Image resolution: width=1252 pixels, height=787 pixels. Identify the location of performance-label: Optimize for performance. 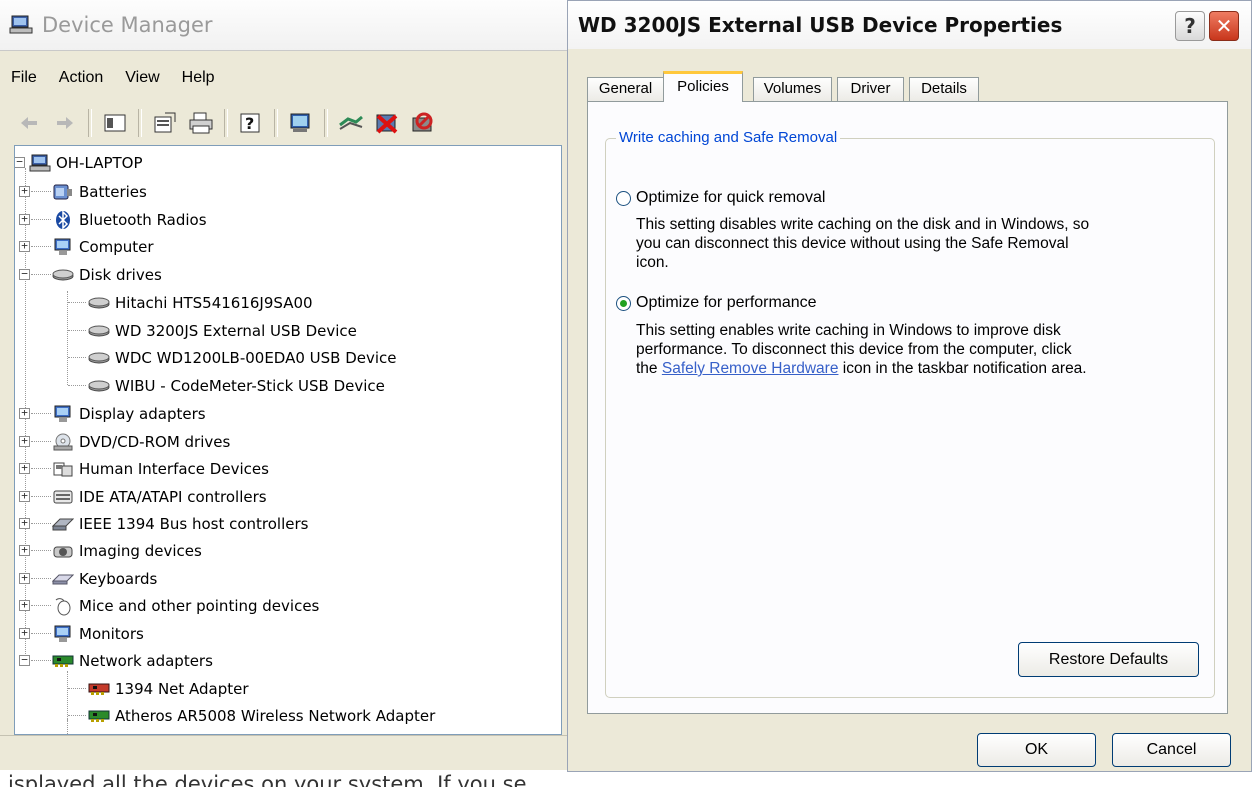
(726, 302).